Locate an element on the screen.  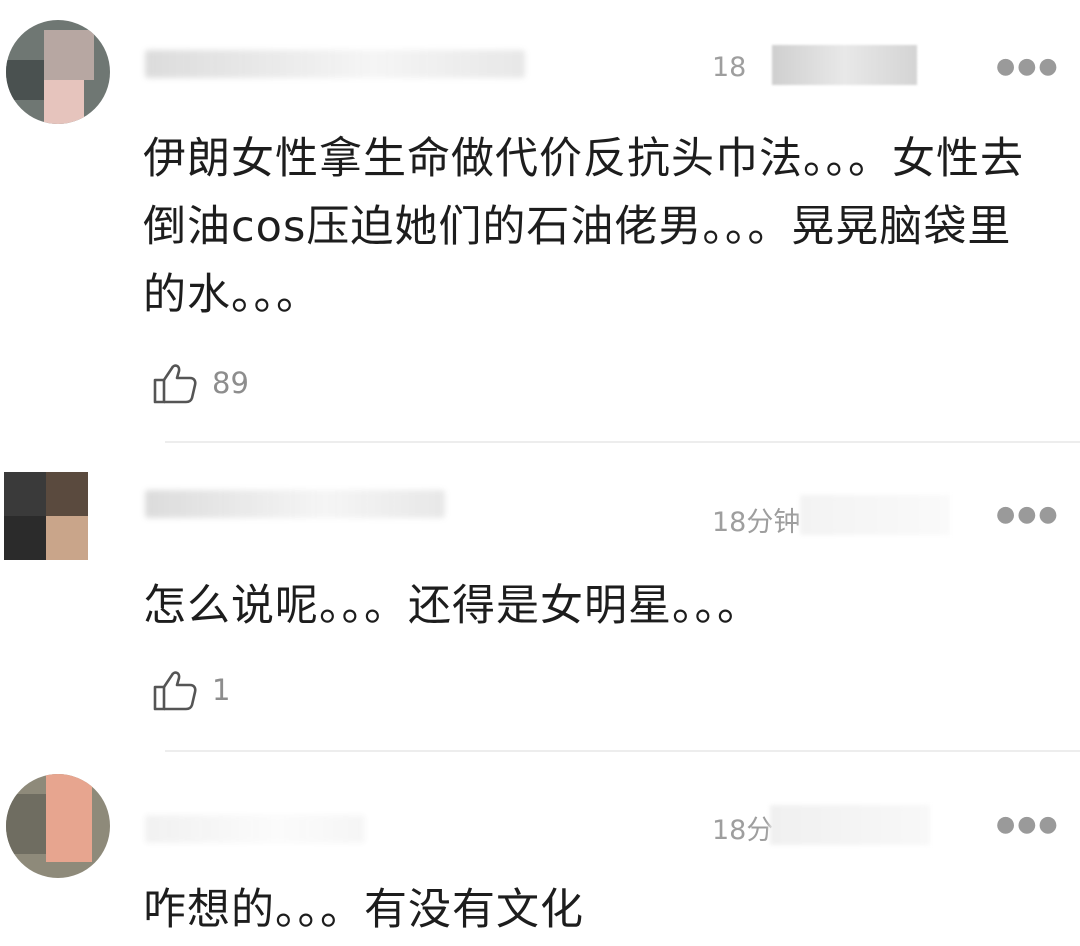
comment-text: 咋想的。。。有没有文化 is located at coordinates (363, 910).